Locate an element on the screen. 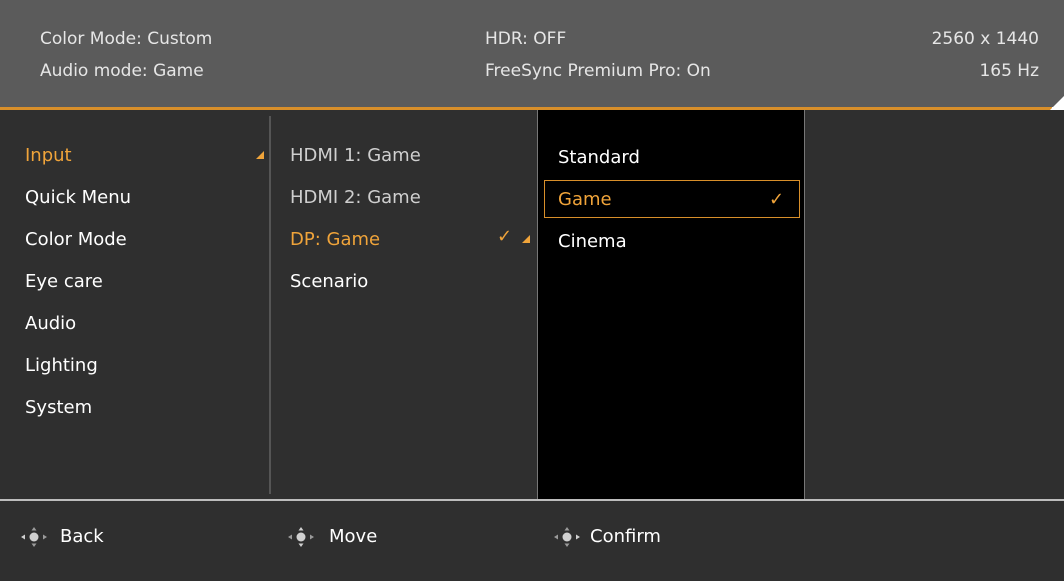 The height and width of the screenshot is (581, 1064). confirm-hint: Confirm is located at coordinates (625, 536).